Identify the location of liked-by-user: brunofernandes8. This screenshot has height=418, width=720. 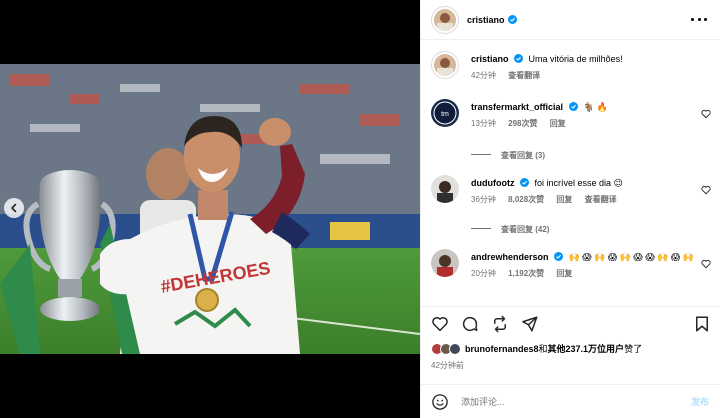
(502, 349).